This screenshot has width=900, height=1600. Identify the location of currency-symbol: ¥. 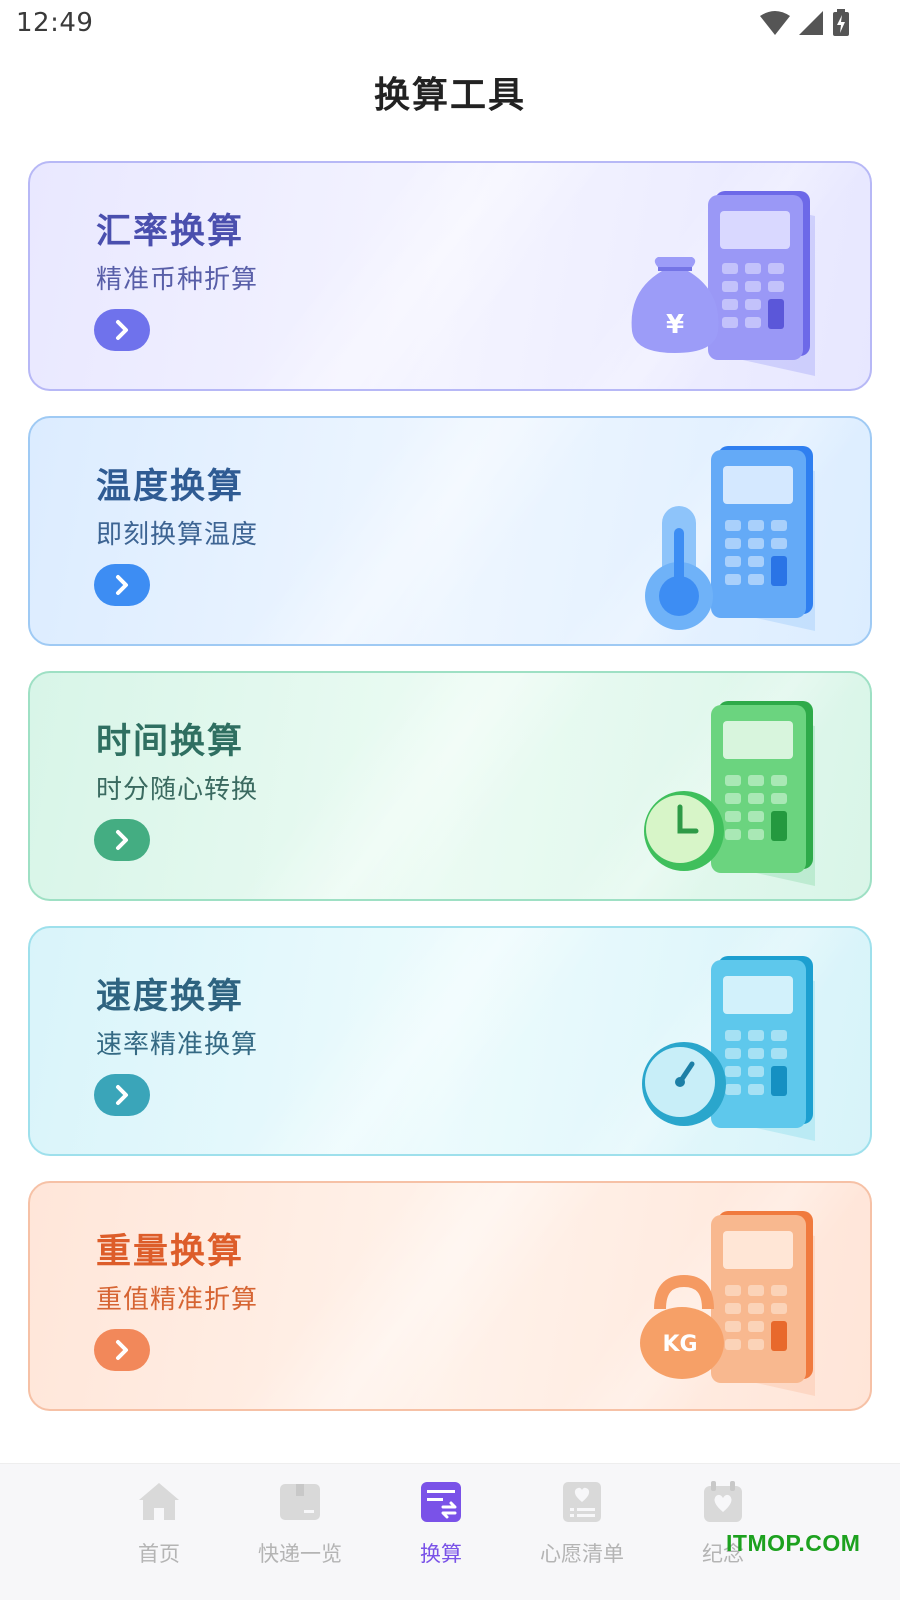
(675, 325).